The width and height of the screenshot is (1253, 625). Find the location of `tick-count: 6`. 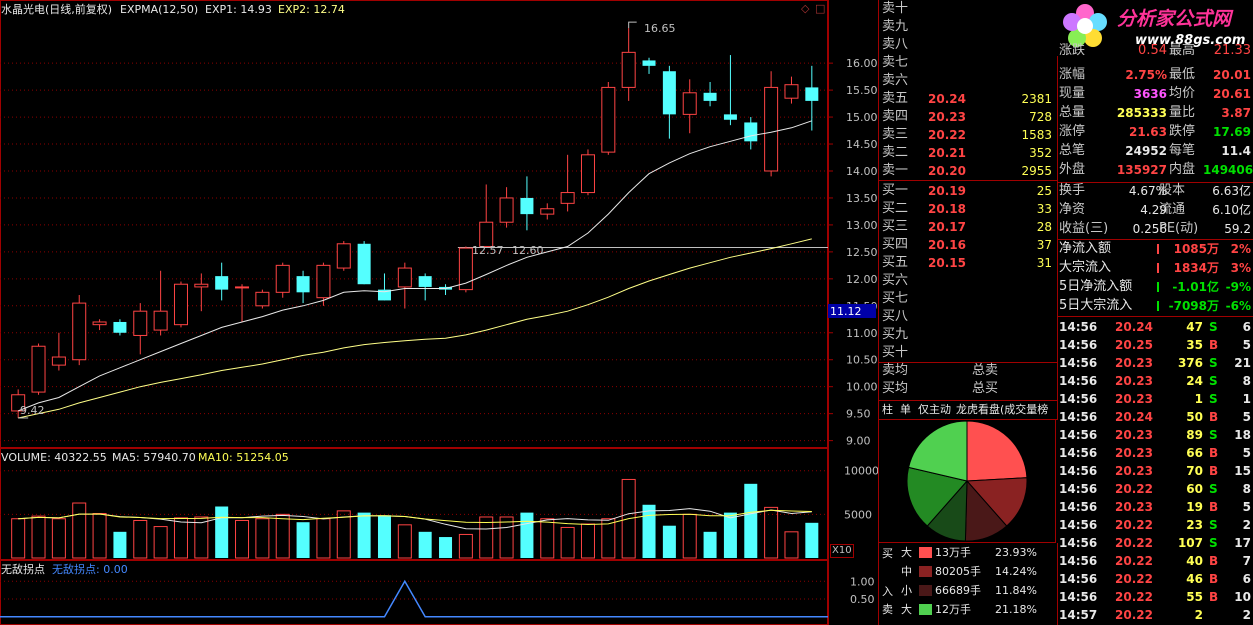

tick-count: 6 is located at coordinates (1246, 579).